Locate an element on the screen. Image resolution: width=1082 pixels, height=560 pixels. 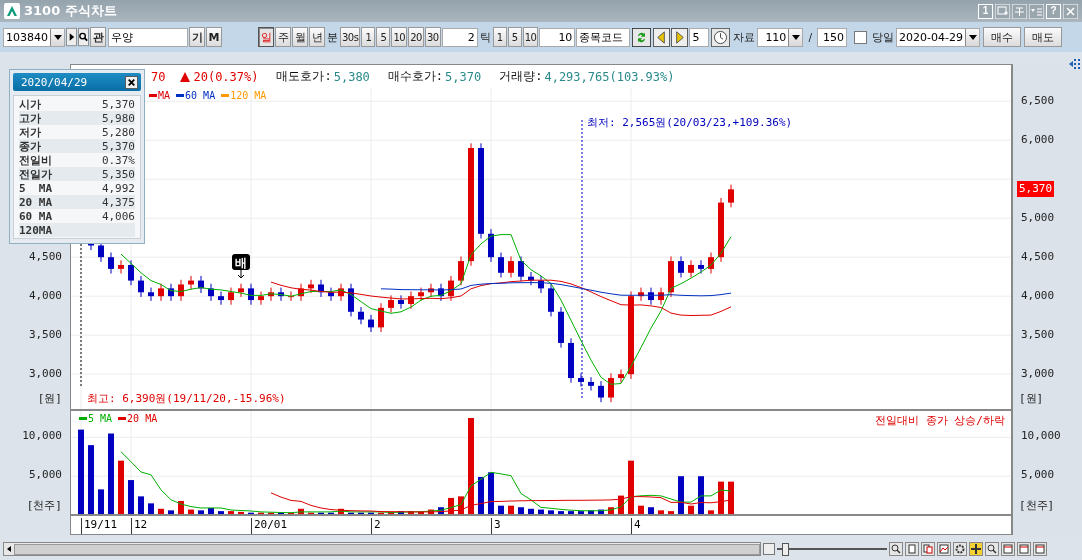
scrollbar is located at coordinates (382, 549).